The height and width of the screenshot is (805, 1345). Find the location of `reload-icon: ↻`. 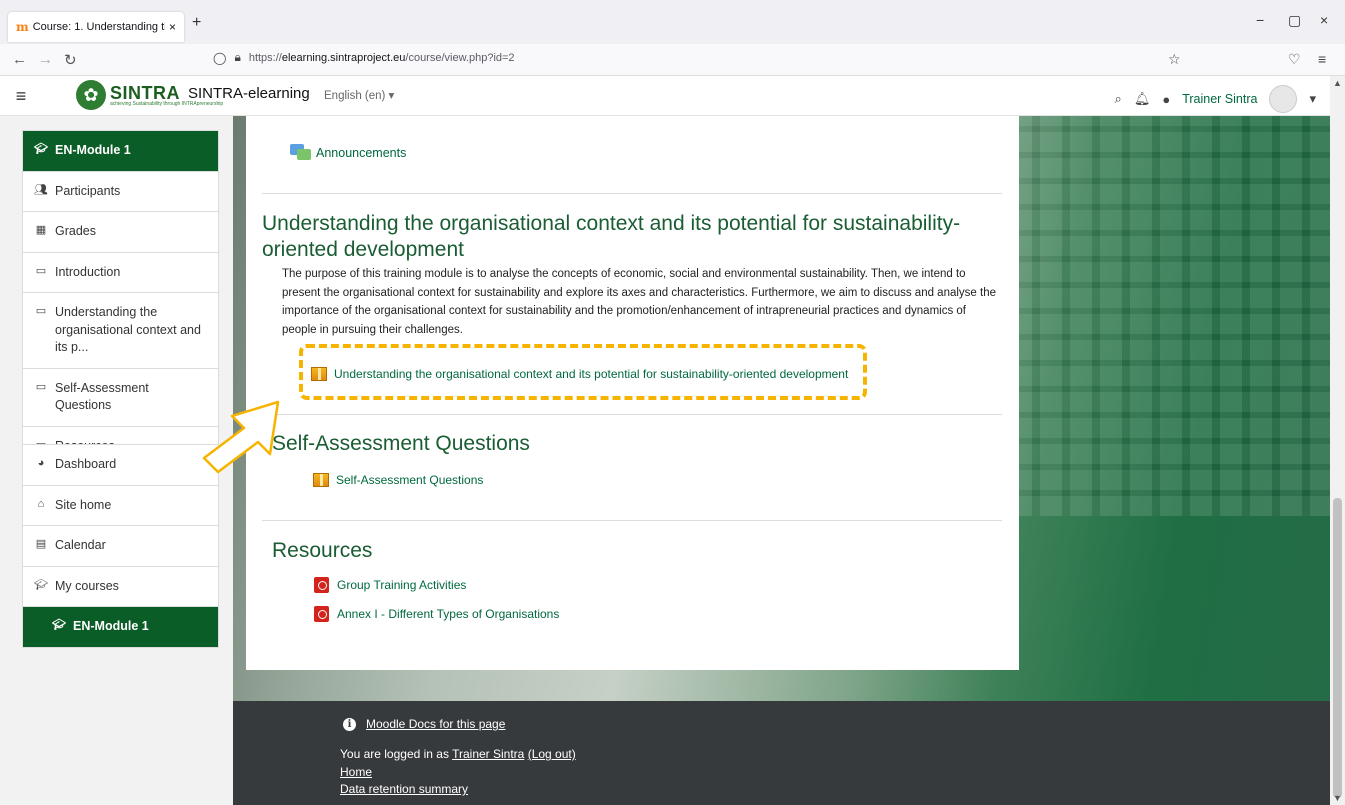

reload-icon: ↻ is located at coordinates (70, 60).